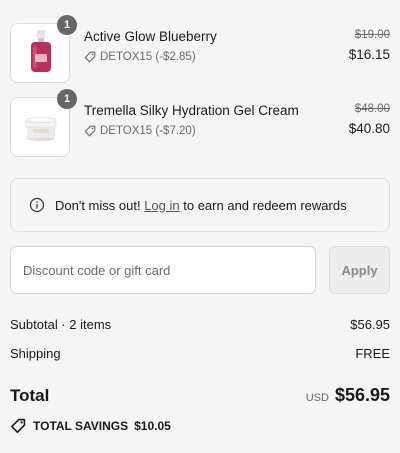  What do you see at coordinates (35, 353) in the screenshot?
I see `shipping-label: Shipping` at bounding box center [35, 353].